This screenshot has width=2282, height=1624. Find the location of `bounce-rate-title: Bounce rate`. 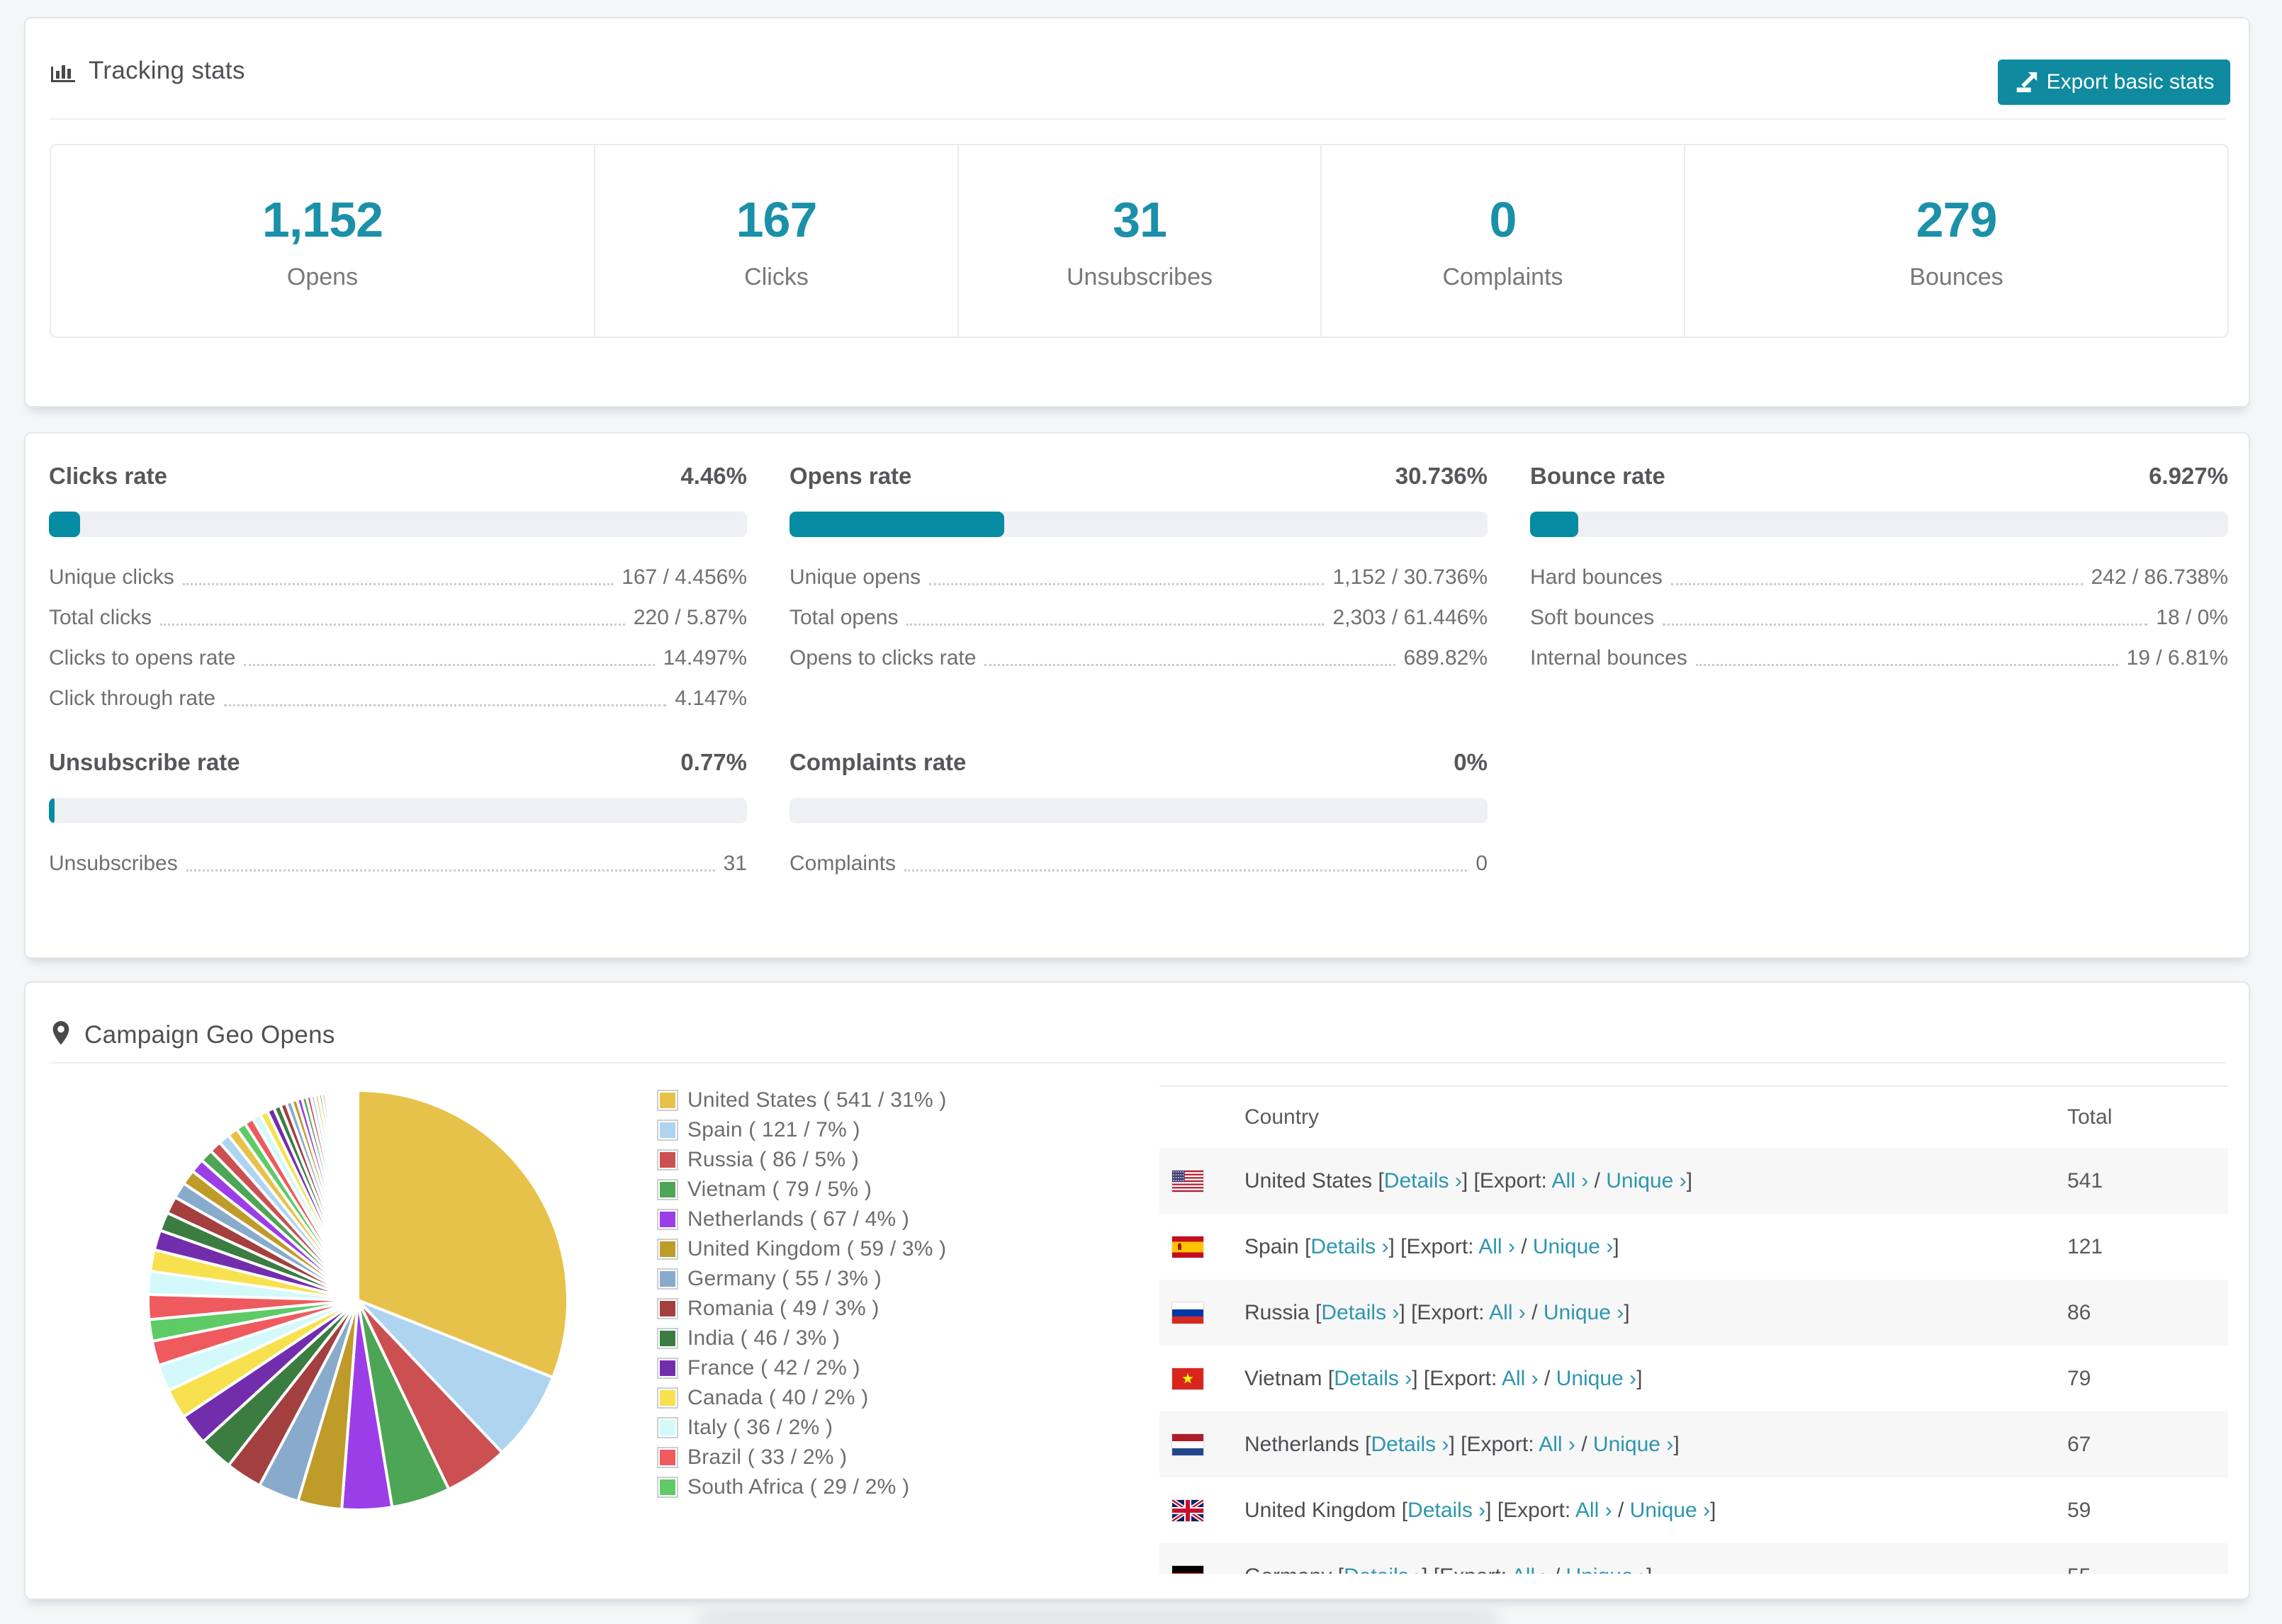

bounce-rate-title: Bounce rate is located at coordinates (1598, 476).